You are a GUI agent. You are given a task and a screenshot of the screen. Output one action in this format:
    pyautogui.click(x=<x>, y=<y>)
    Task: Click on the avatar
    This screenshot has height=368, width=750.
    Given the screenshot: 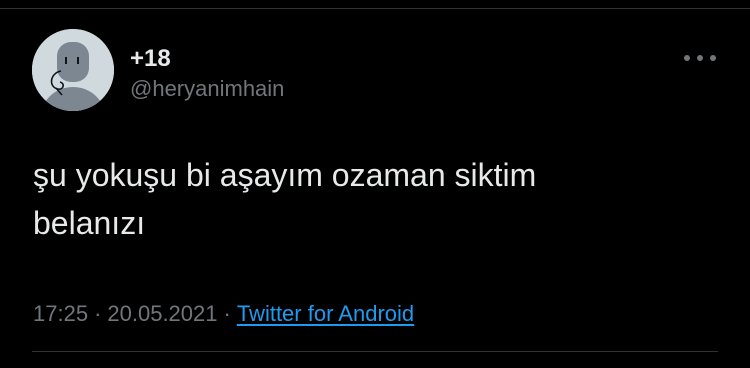 What is the action you would take?
    pyautogui.click(x=73, y=70)
    